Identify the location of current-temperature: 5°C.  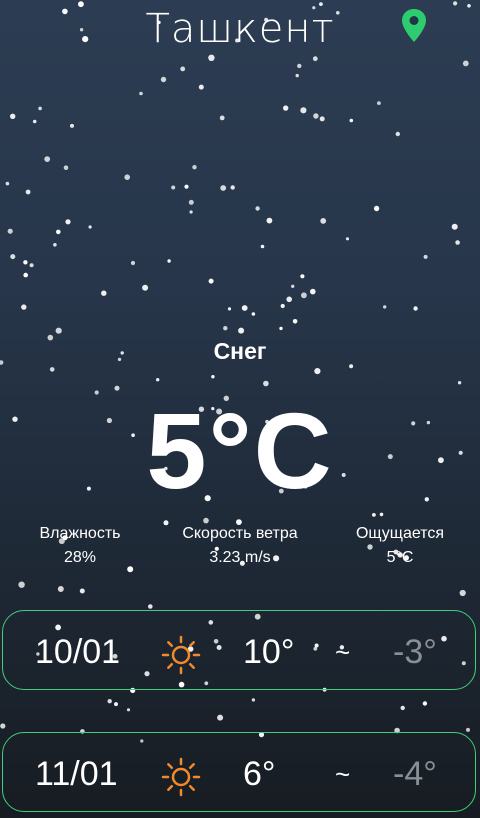
(240, 450).